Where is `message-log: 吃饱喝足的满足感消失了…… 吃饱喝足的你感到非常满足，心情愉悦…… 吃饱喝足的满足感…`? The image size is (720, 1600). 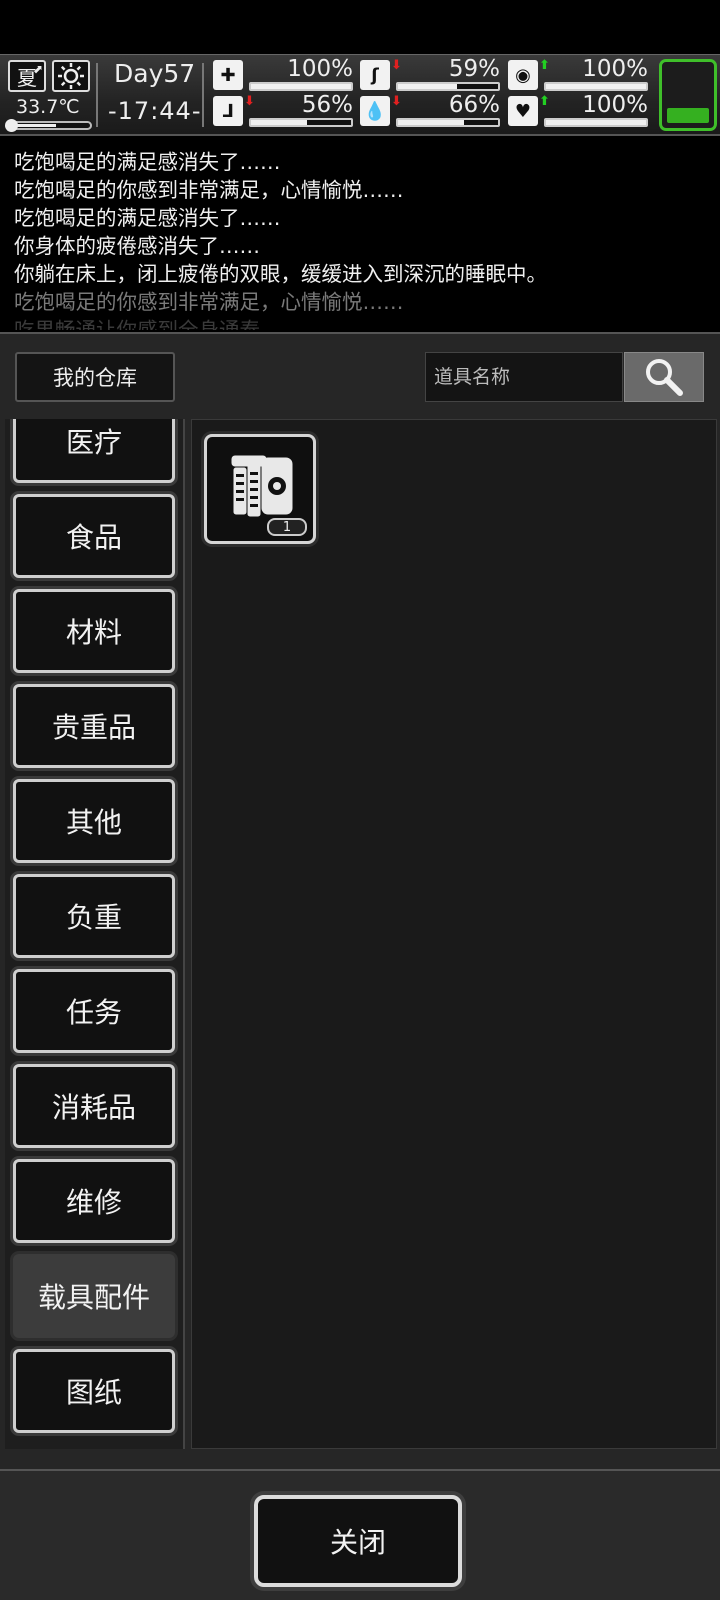 message-log: 吃饱喝足的满足感消失了…… 吃饱喝足的你感到非常满足，心情愉悦…… 吃饱喝足的满足感… is located at coordinates (360, 235).